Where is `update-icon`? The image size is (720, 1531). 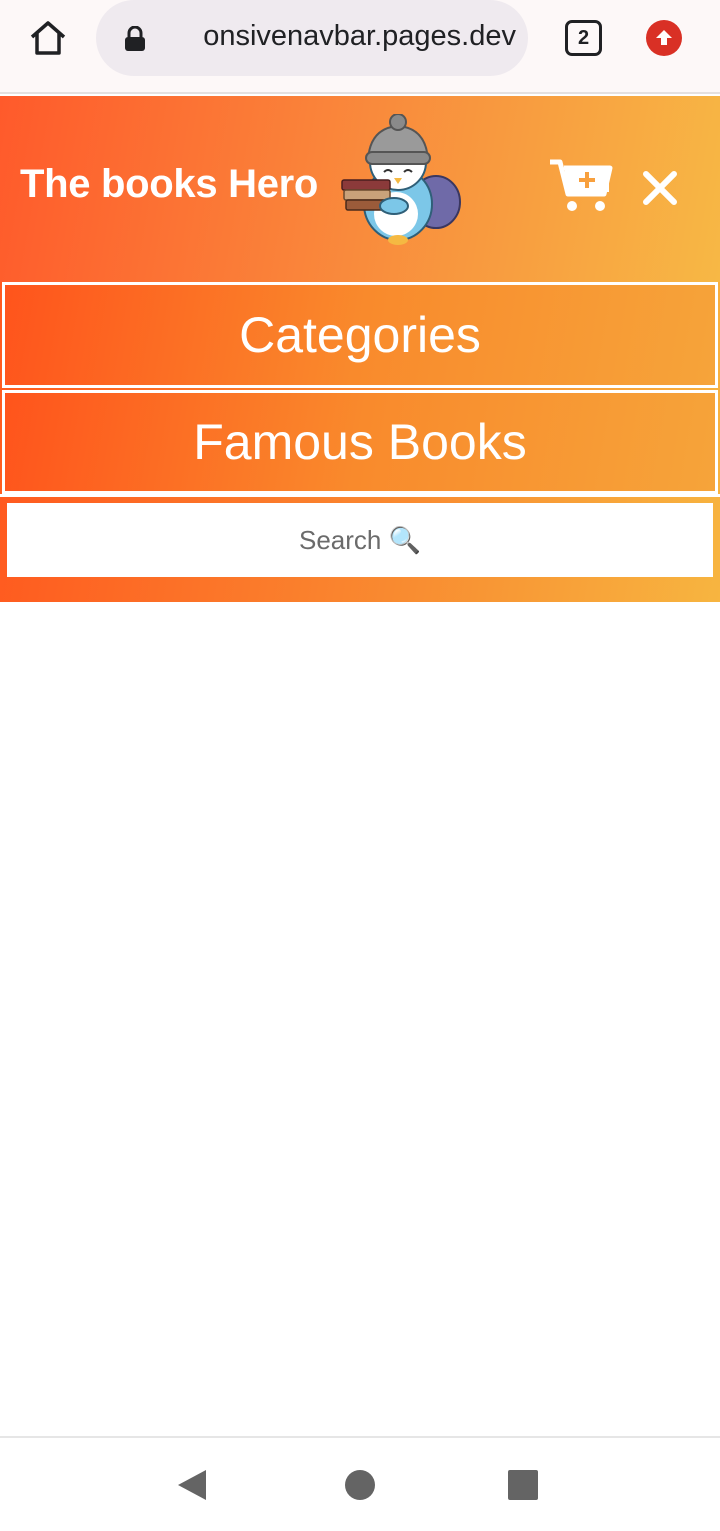 update-icon is located at coordinates (664, 37).